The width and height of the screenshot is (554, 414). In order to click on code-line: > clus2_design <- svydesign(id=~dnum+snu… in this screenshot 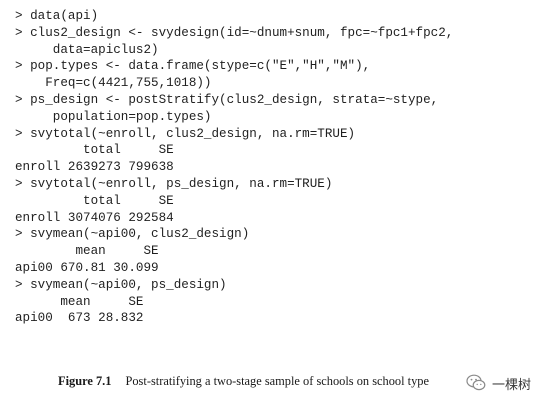, I will do `click(234, 32)`.